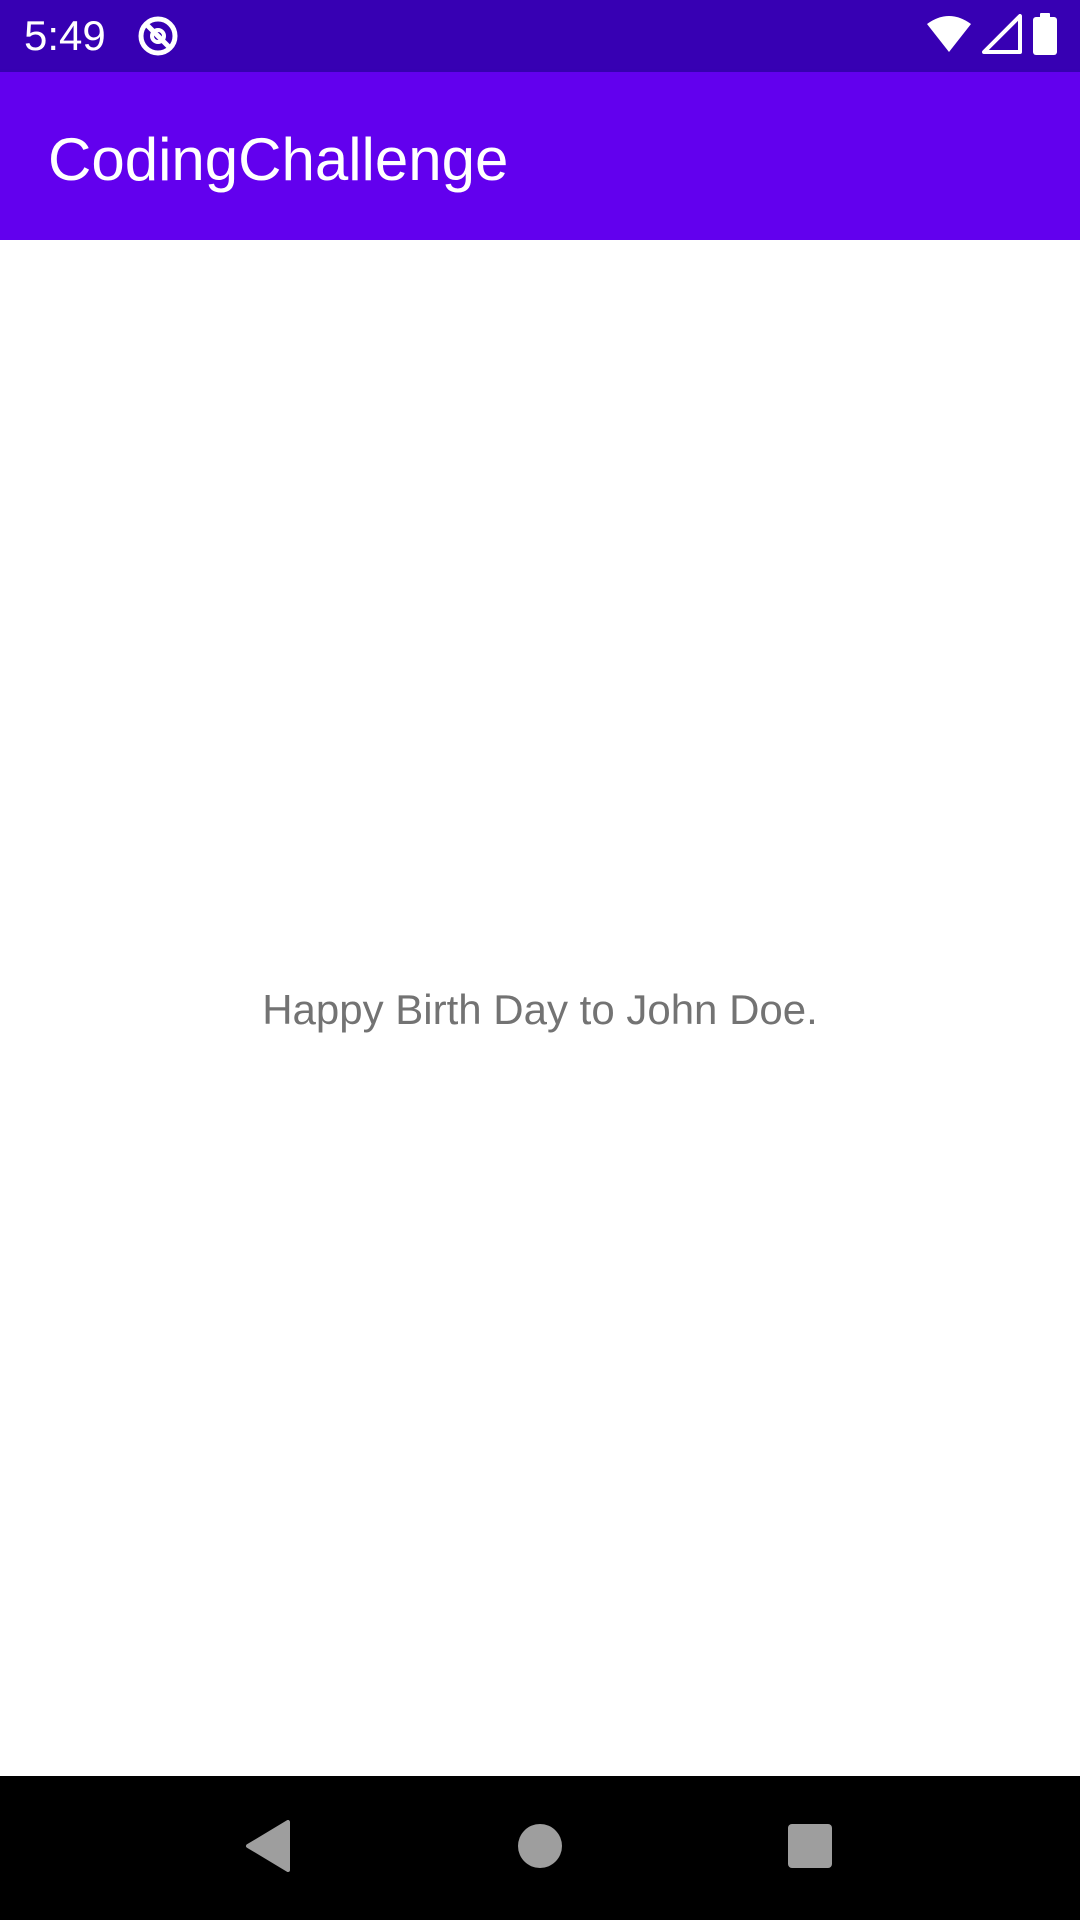 Image resolution: width=1080 pixels, height=1920 pixels. I want to click on wifi-icon, so click(949, 36).